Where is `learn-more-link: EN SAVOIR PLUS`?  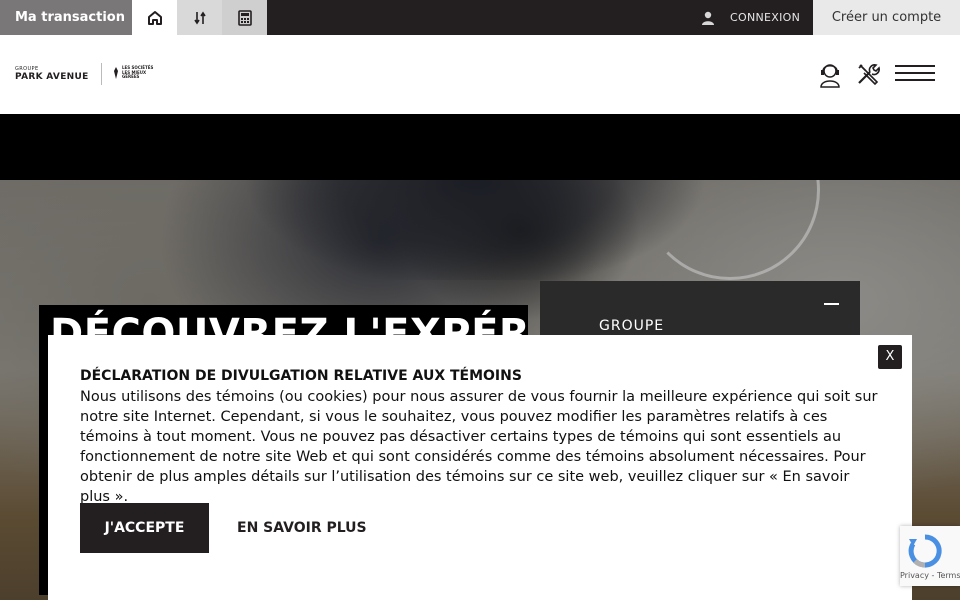
learn-more-link: EN SAVOIR PLUS is located at coordinates (302, 528).